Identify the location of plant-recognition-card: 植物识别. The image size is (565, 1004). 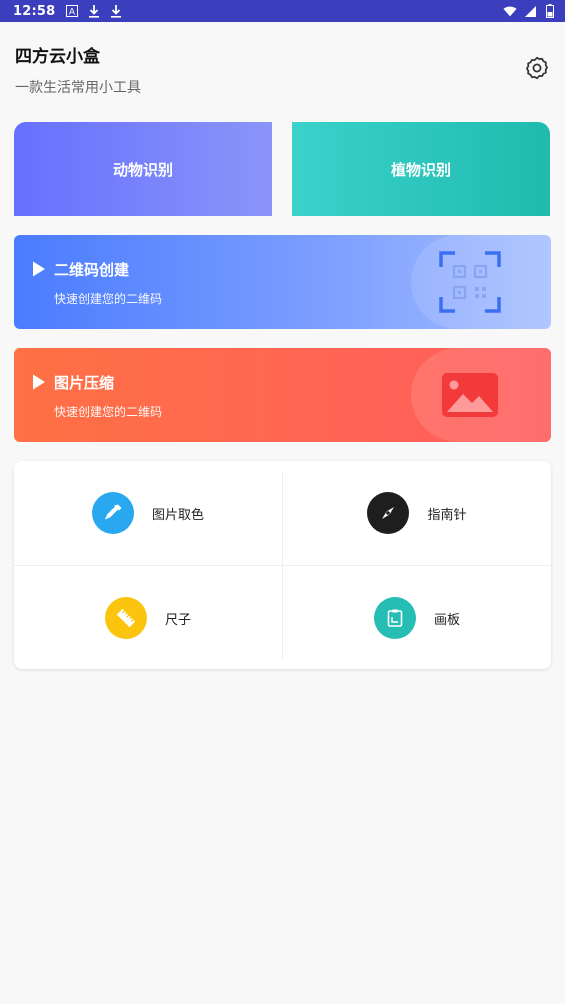
(421, 169).